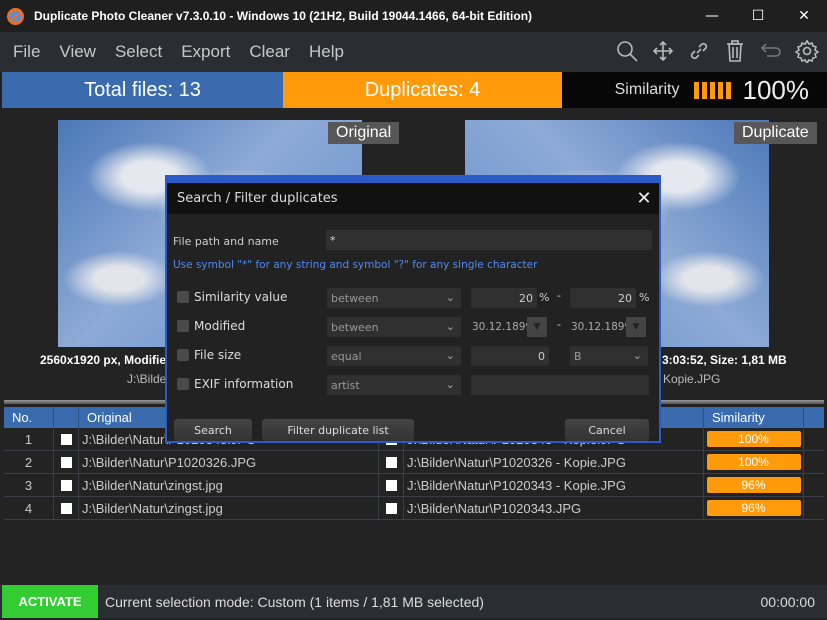 Image resolution: width=827 pixels, height=620 pixels. What do you see at coordinates (609, 356) in the screenshot?
I see `filesize-unit-select: B ⌄` at bounding box center [609, 356].